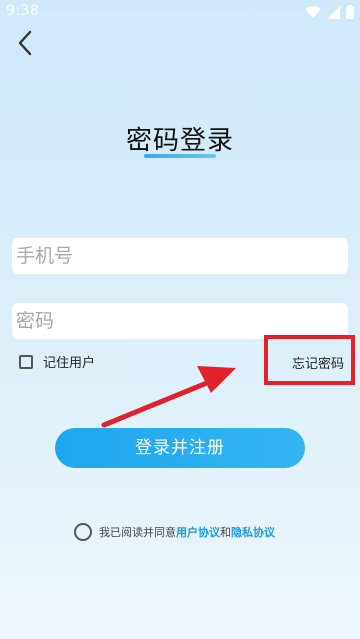 This screenshot has width=360, height=639. I want to click on signal-icon, so click(333, 12).